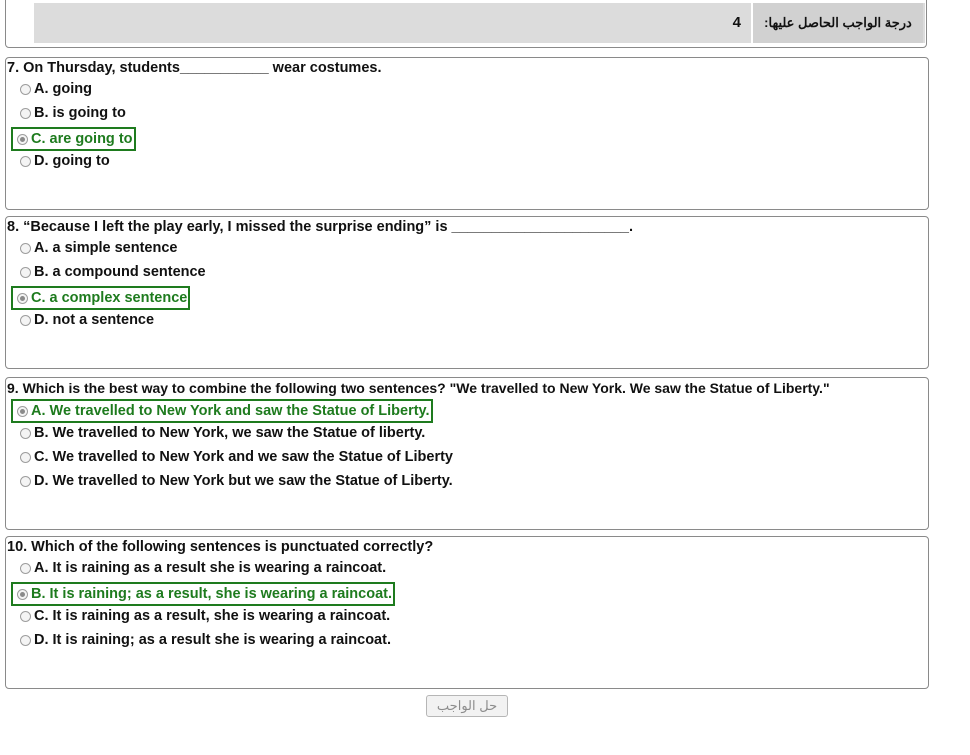 The width and height of the screenshot is (970, 755). Describe the element at coordinates (80, 113) in the screenshot. I see `option-label: B. is going to` at that location.